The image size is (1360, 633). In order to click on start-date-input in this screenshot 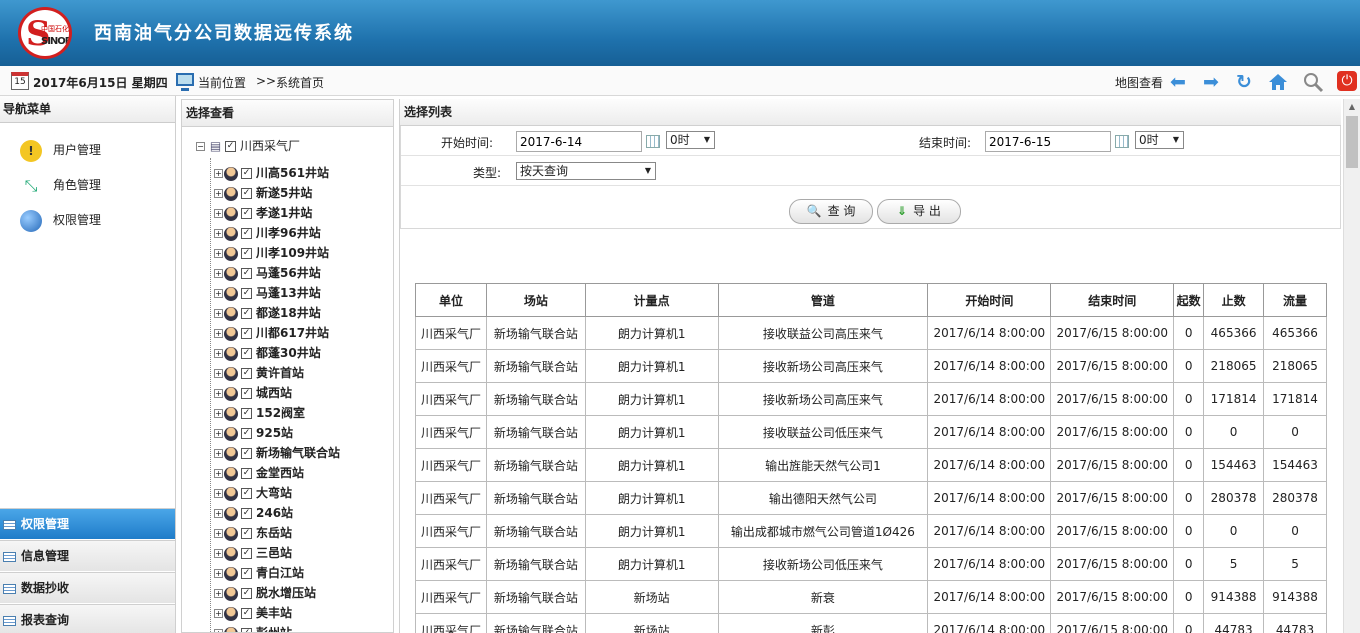, I will do `click(579, 141)`.